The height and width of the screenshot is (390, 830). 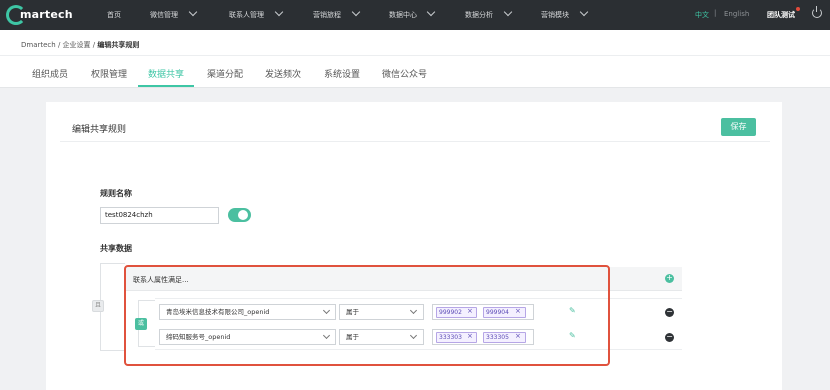 I want to click on page-title: 编辑共享规则, so click(x=99, y=130).